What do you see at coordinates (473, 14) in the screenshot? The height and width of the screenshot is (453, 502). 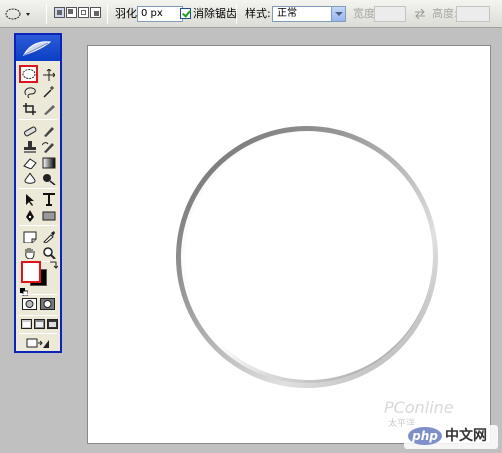 I see `height-input` at bounding box center [473, 14].